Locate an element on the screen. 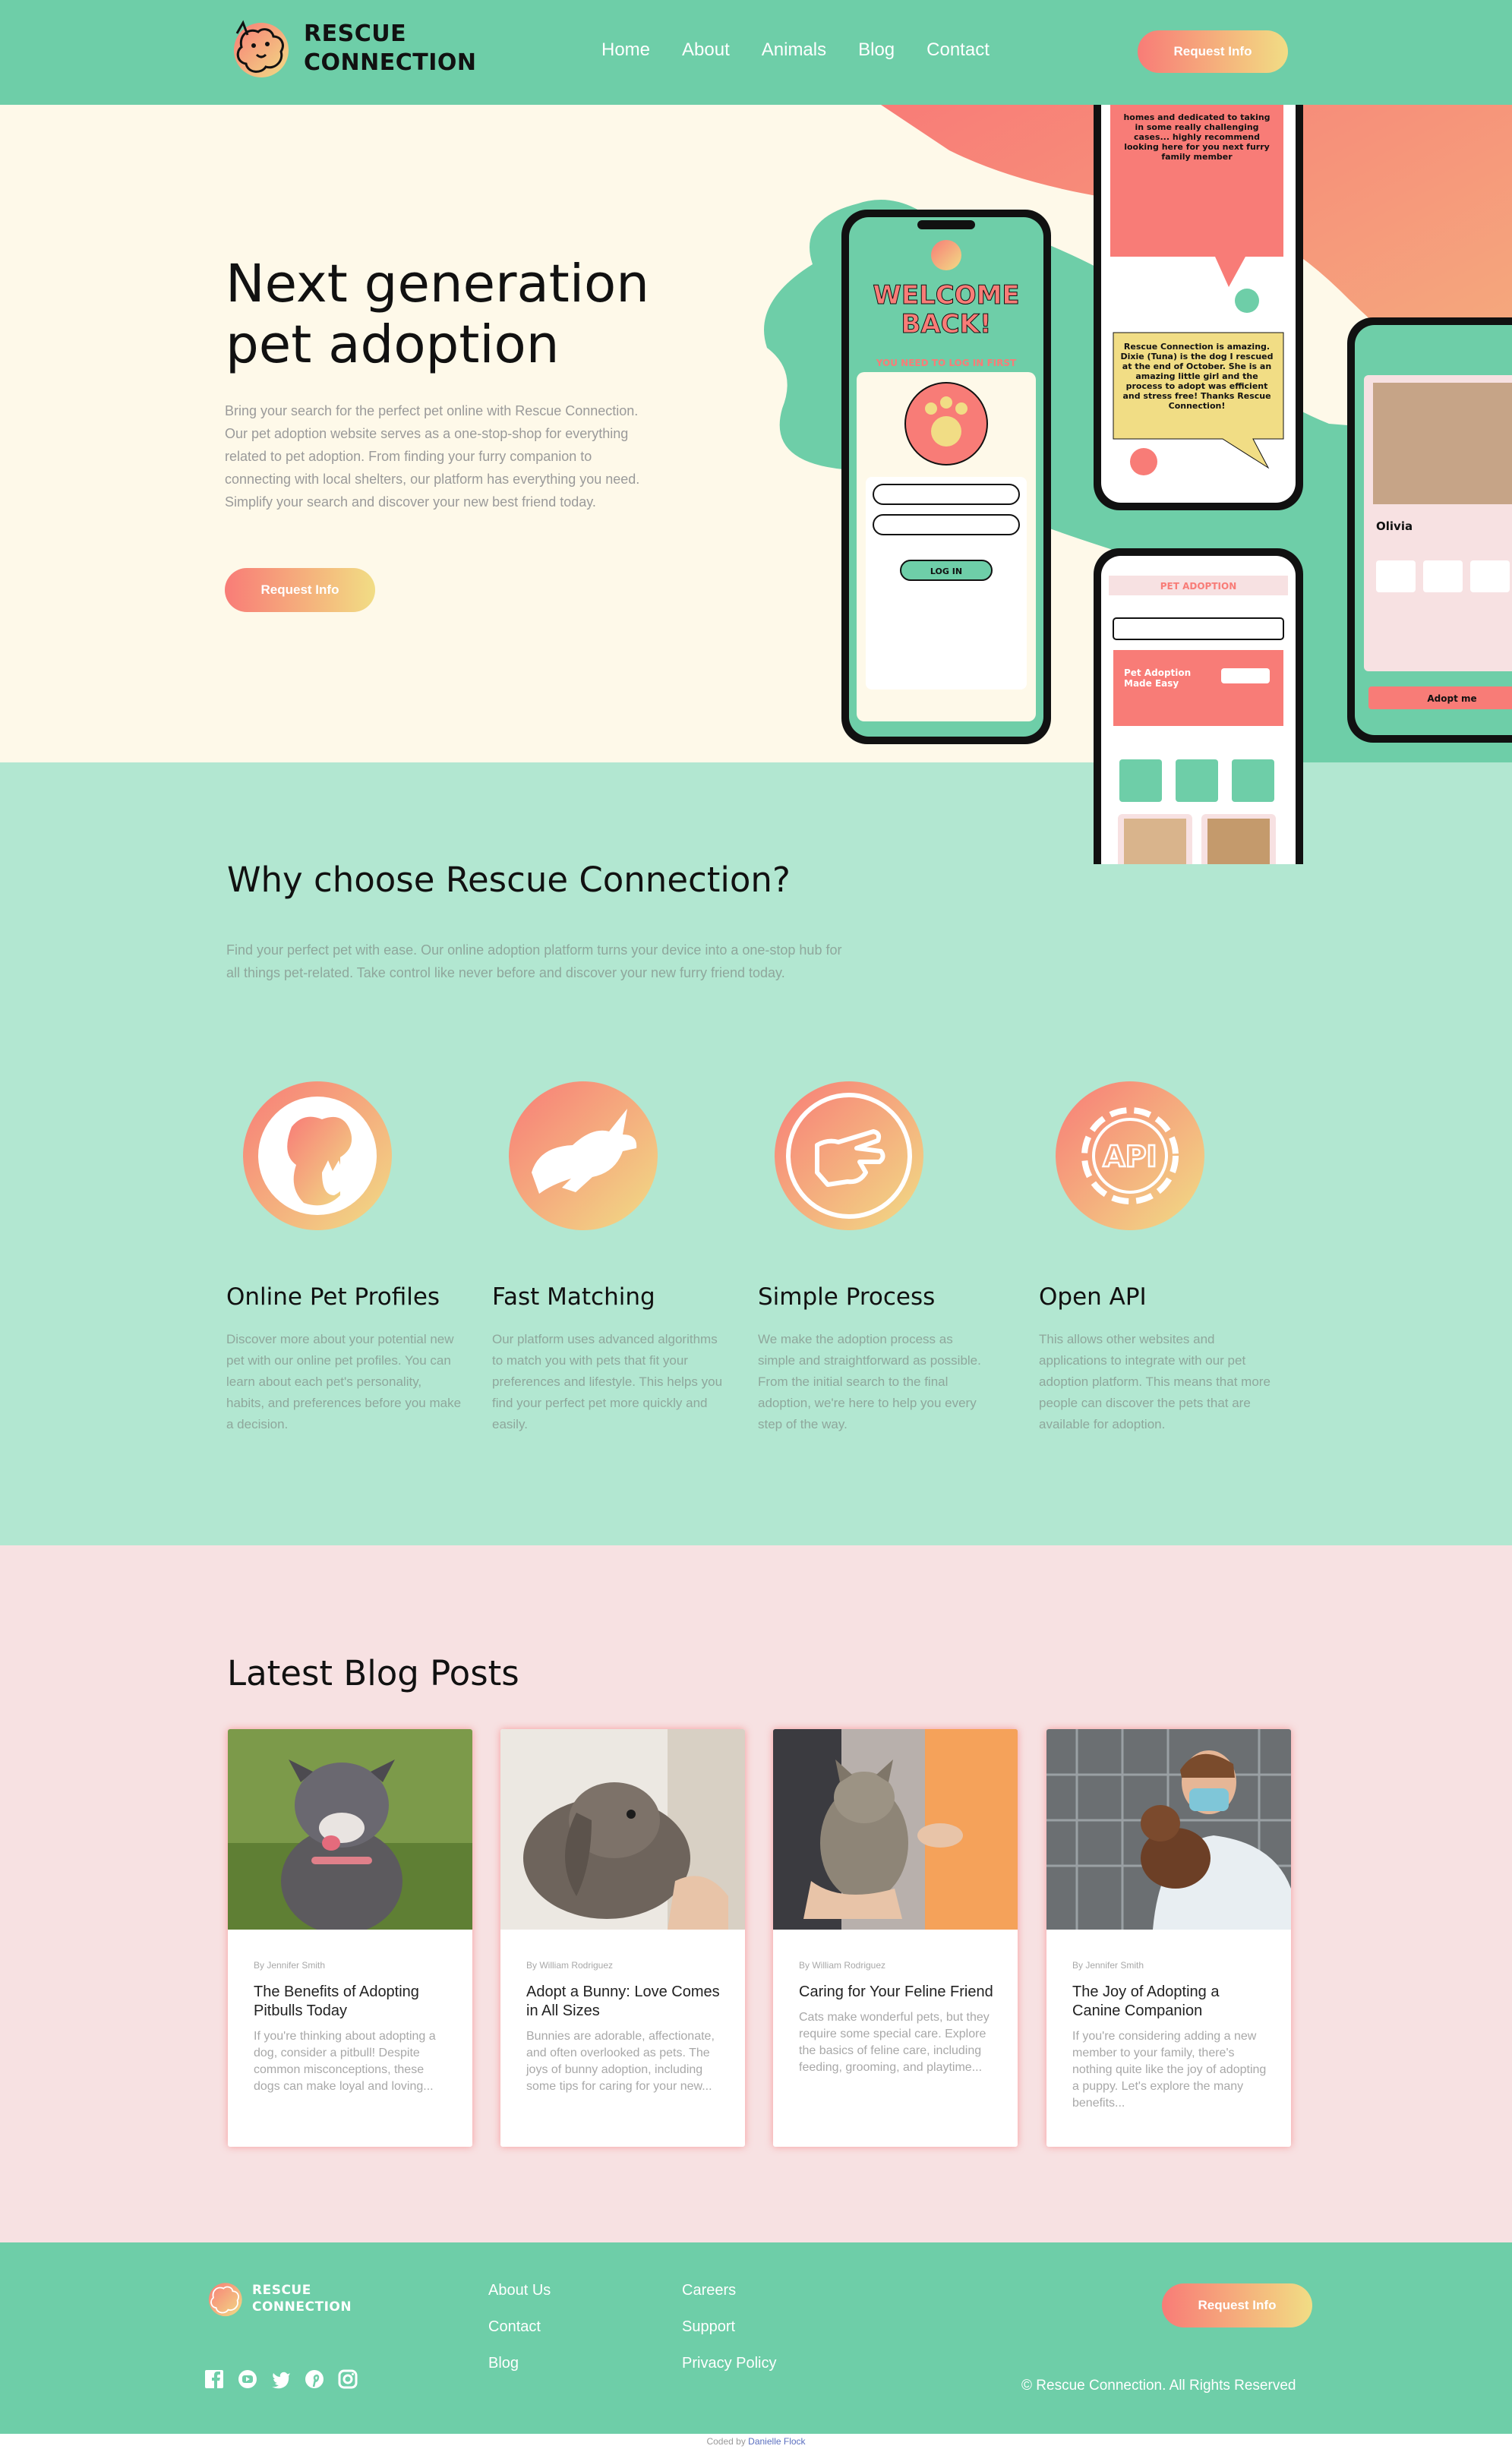 This screenshot has height=2449, width=1512. svg-text: YOU NEED TO LOG IN FIRST is located at coordinates (947, 363).